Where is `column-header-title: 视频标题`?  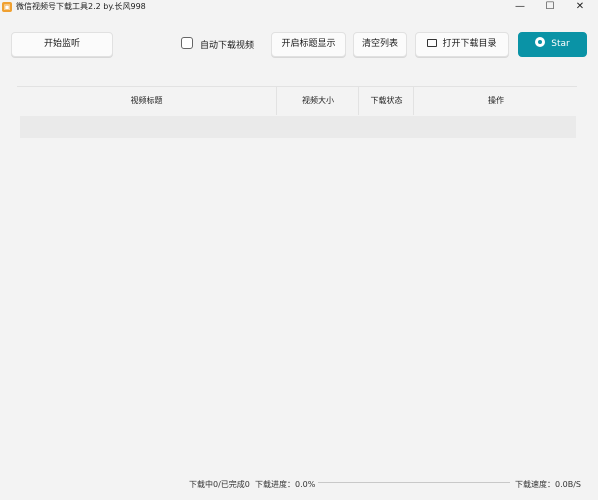 column-header-title: 视频标题 is located at coordinates (146, 101).